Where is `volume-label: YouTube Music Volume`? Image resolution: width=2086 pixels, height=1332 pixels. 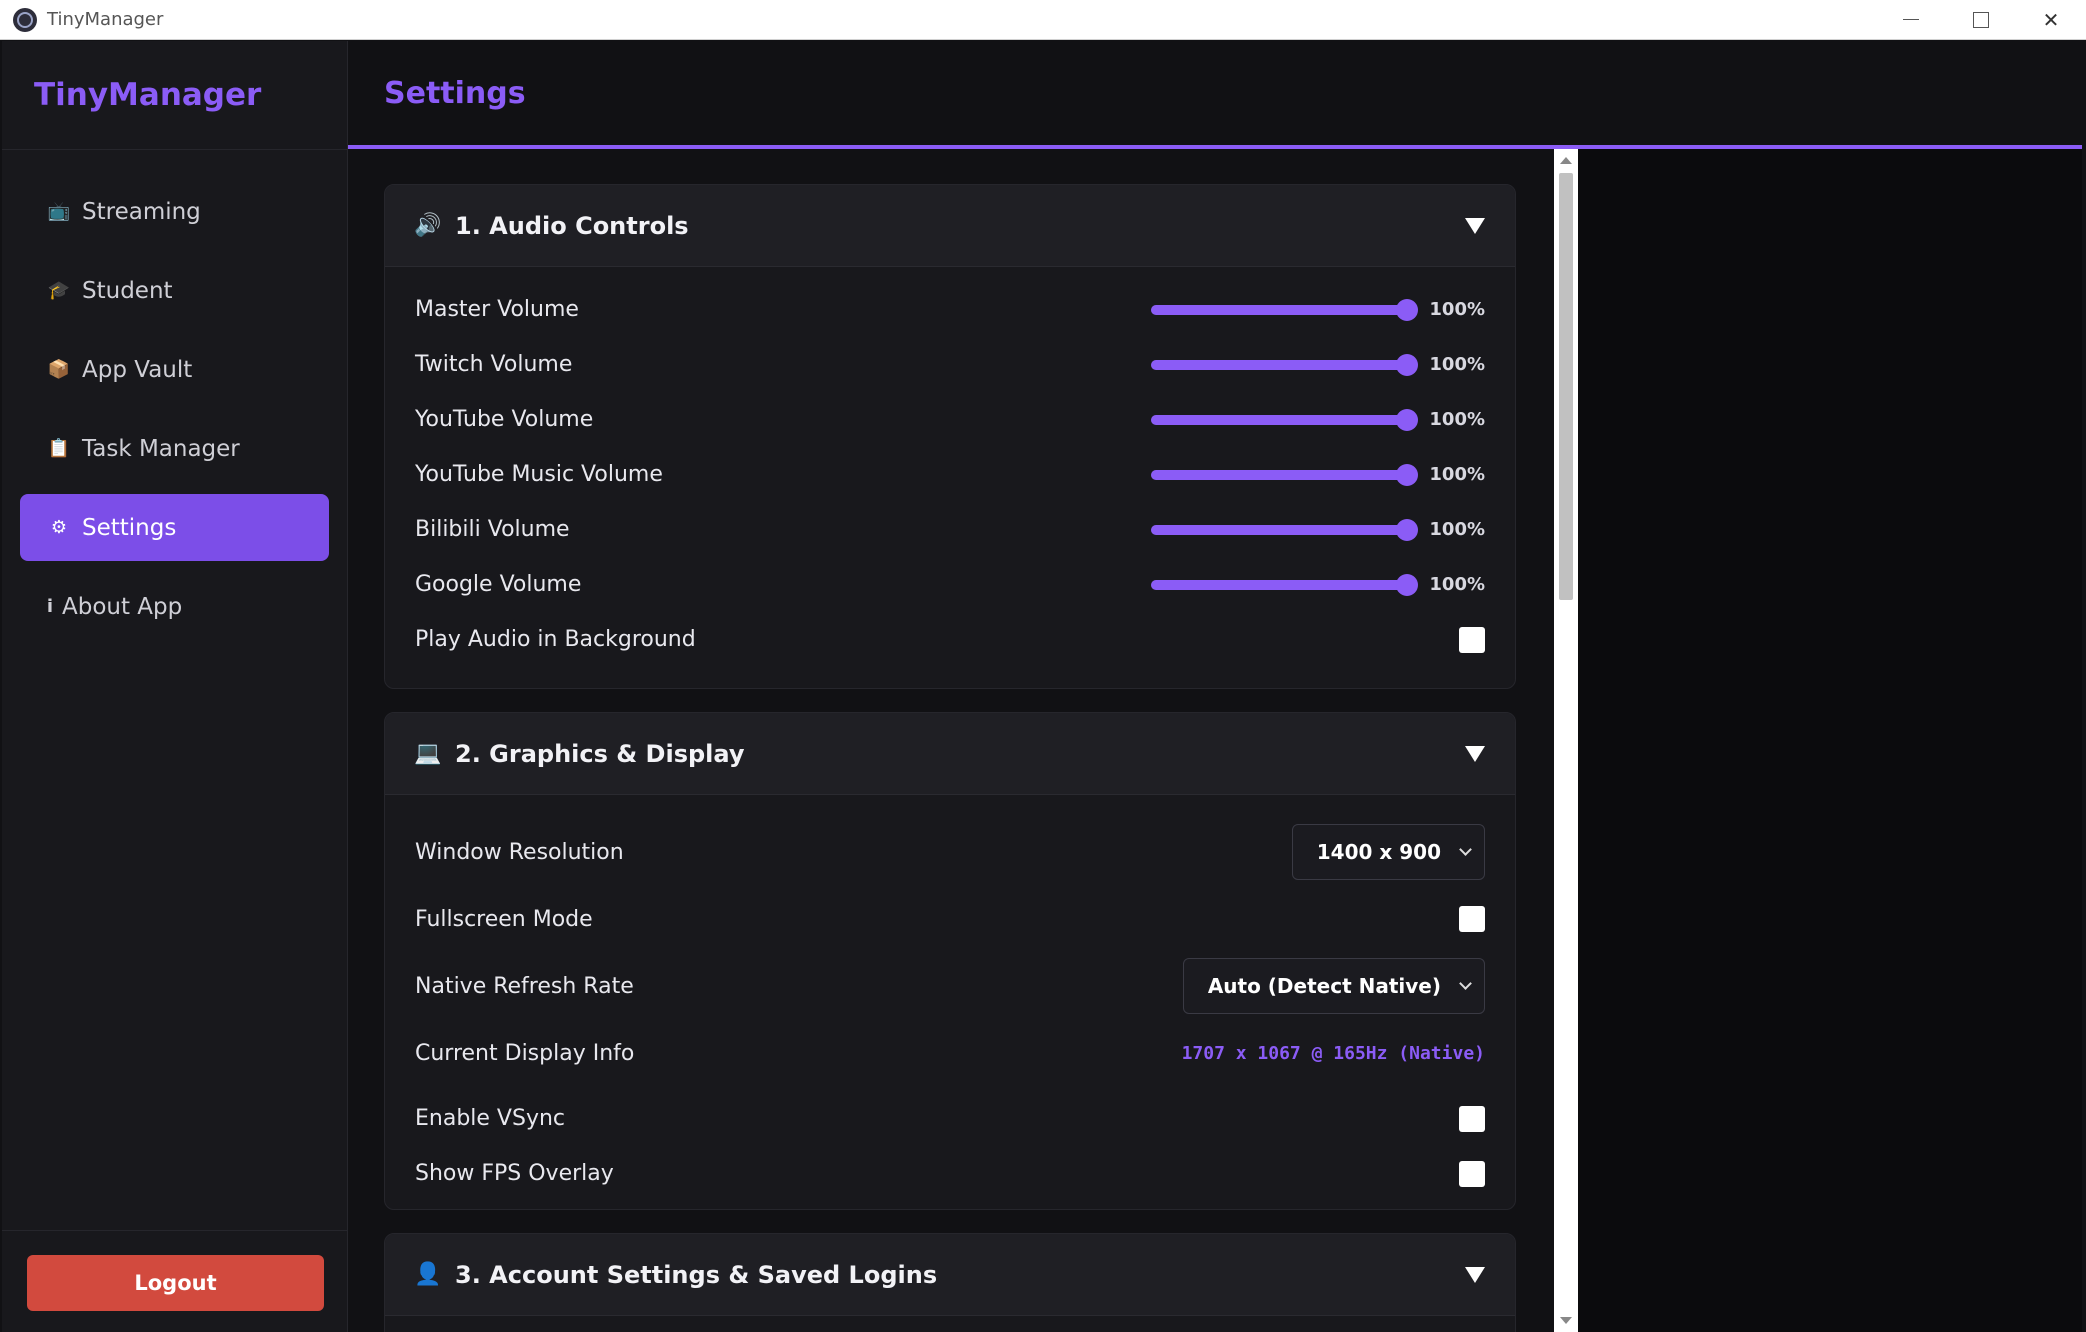 volume-label: YouTube Music Volume is located at coordinates (539, 474).